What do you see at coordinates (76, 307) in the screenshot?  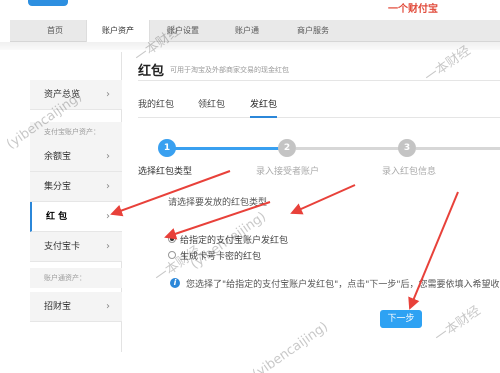 I see `sidebar-item-zhaocaibao: 招财宝 ›` at bounding box center [76, 307].